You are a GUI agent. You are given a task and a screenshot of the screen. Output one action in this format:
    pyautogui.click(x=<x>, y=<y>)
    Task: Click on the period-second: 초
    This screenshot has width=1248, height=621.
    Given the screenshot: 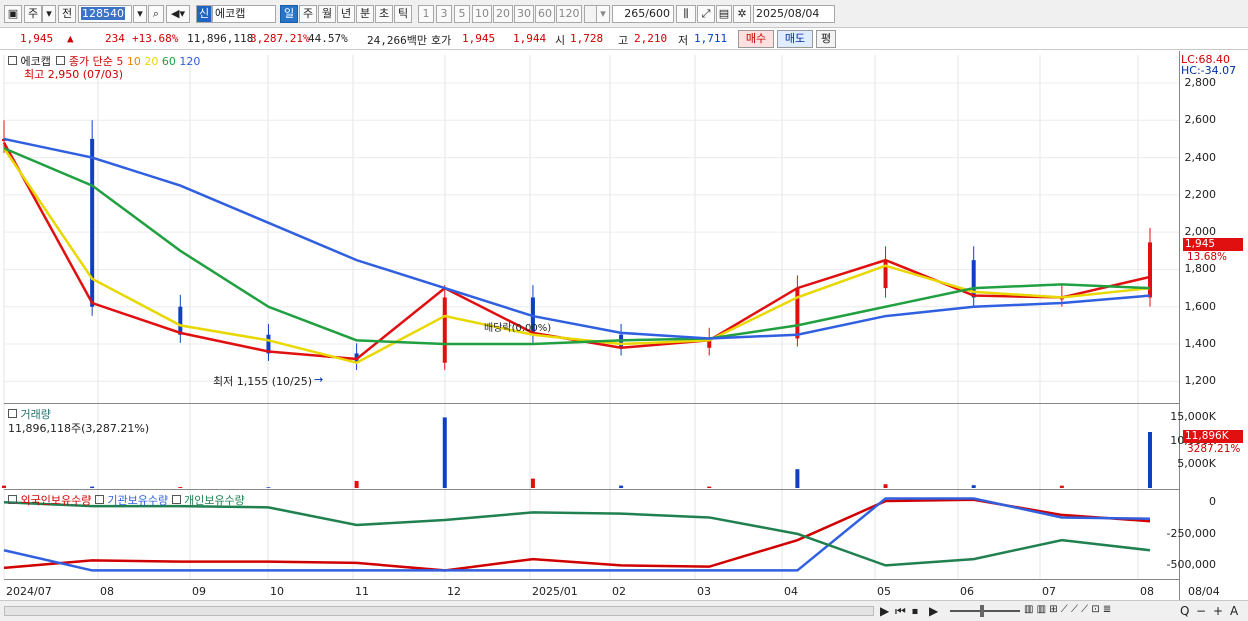 What is the action you would take?
    pyautogui.click(x=384, y=14)
    